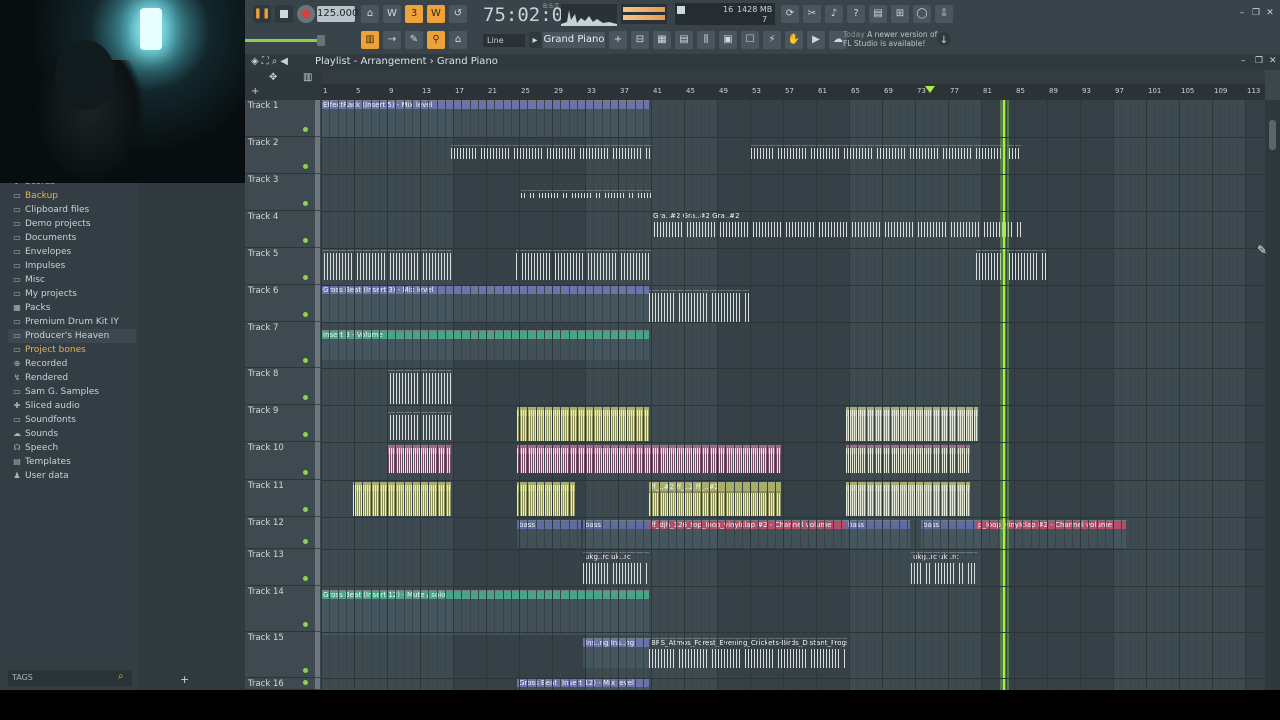 Image resolution: width=1280 pixels, height=720 pixels. I want to click on playlist-snap-icon: ▥, so click(370, 40).